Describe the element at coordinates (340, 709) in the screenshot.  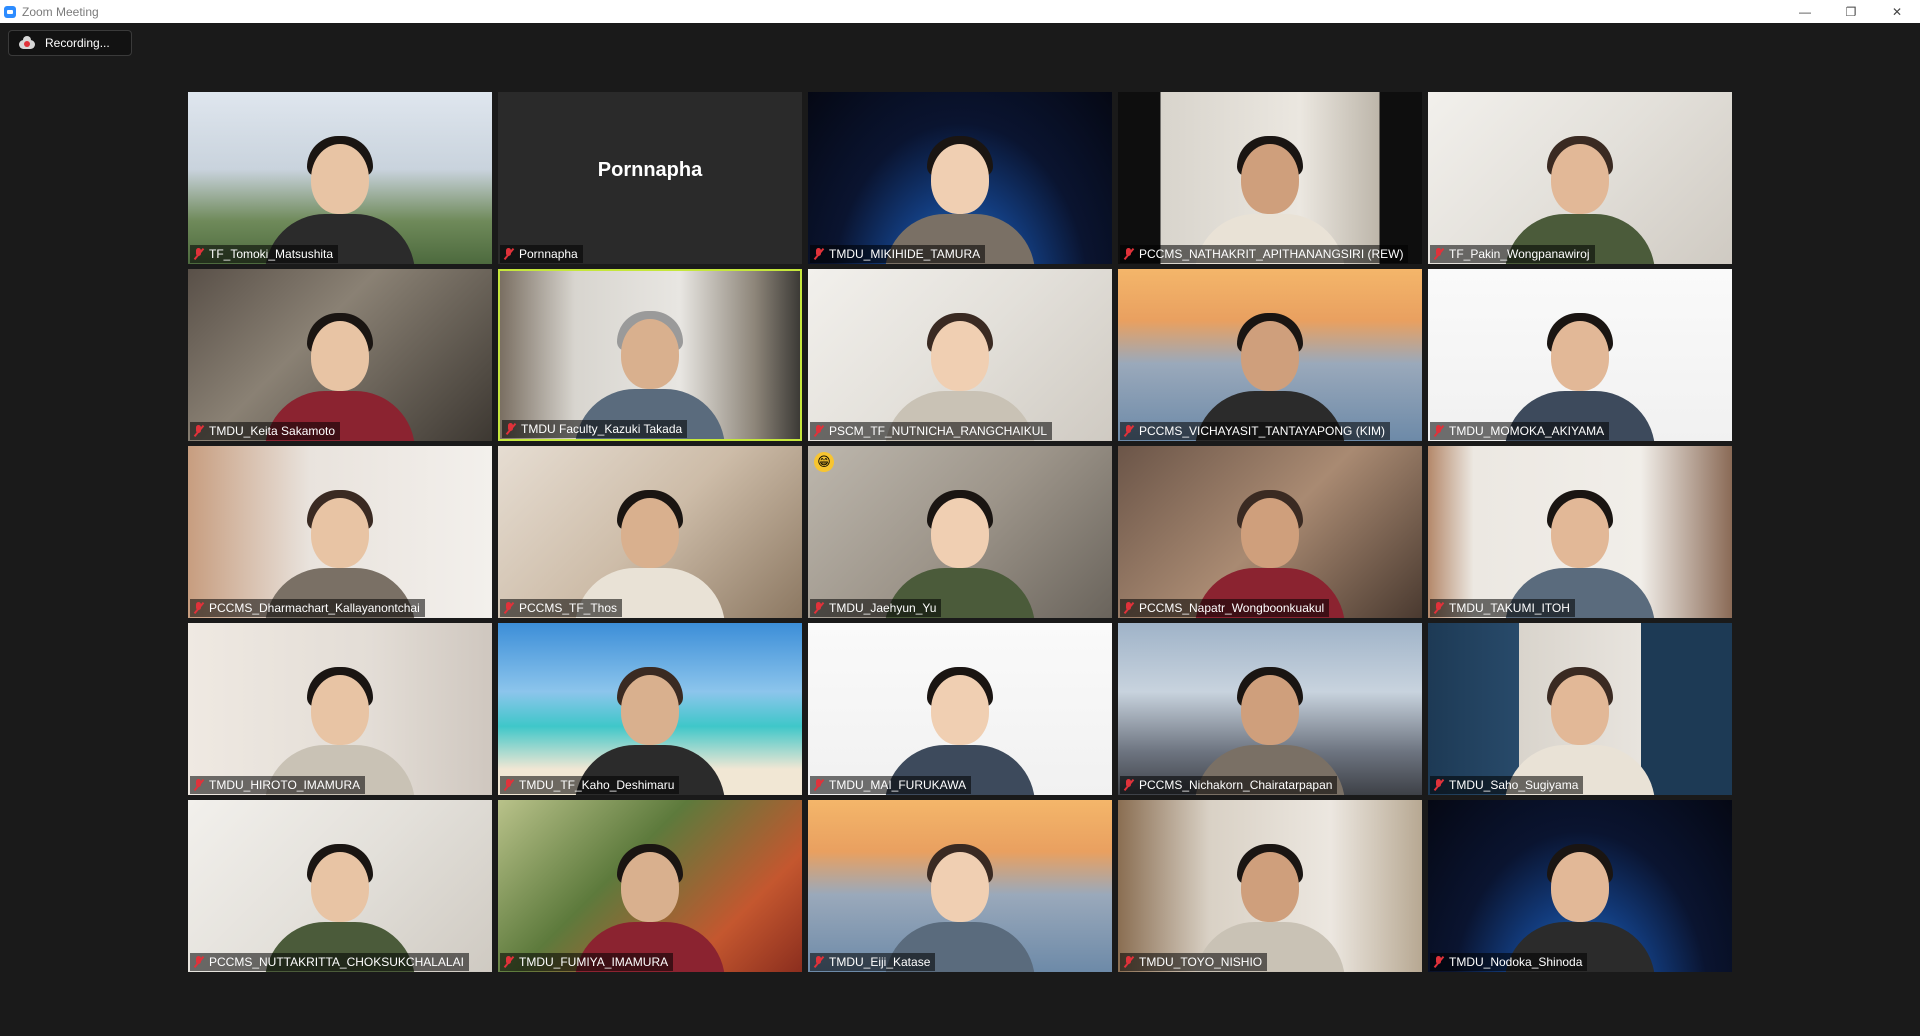
I see `participant-tile-tmdu-hiroto-imamura: TMDU_HIROTO_IMAMURA` at that location.